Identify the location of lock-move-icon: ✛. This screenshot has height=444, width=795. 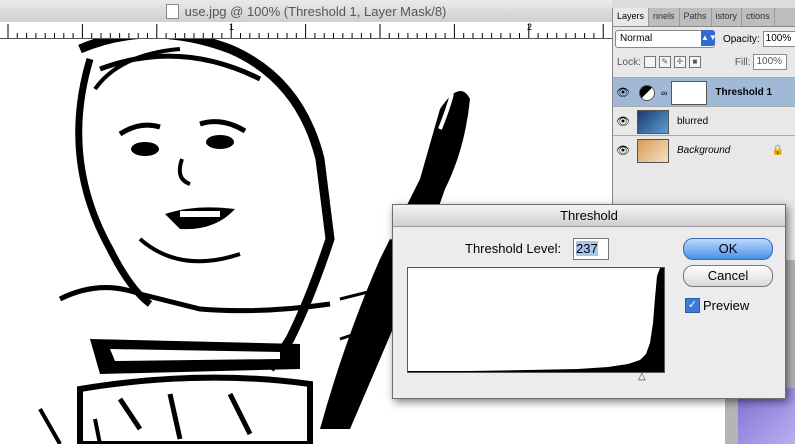
(679, 62).